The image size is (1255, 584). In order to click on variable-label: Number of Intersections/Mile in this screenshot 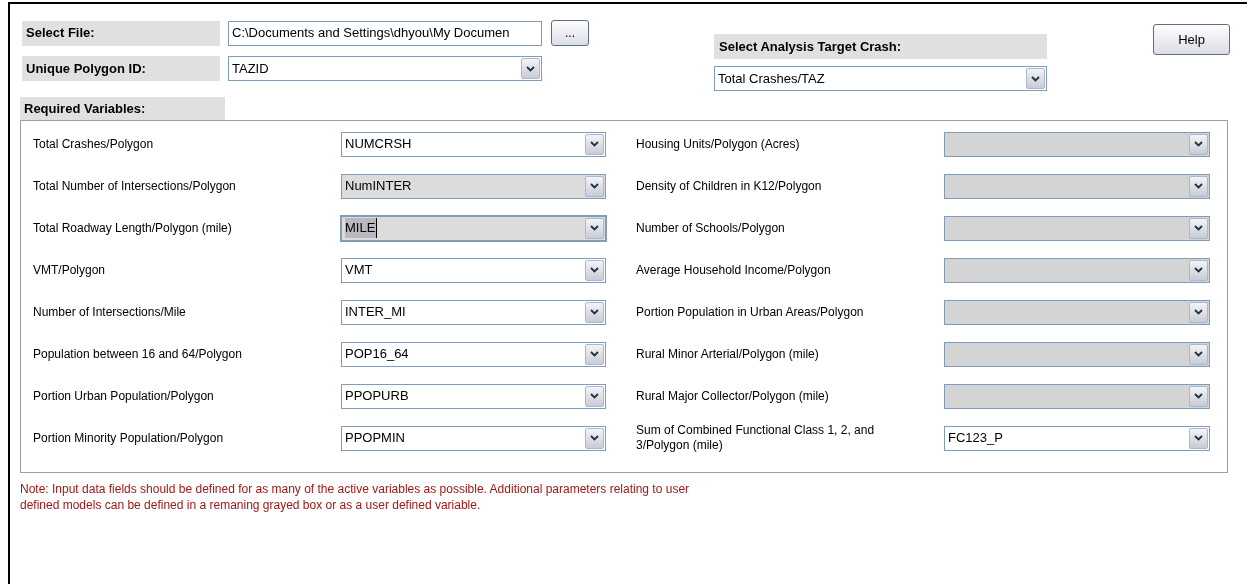, I will do `click(109, 312)`.